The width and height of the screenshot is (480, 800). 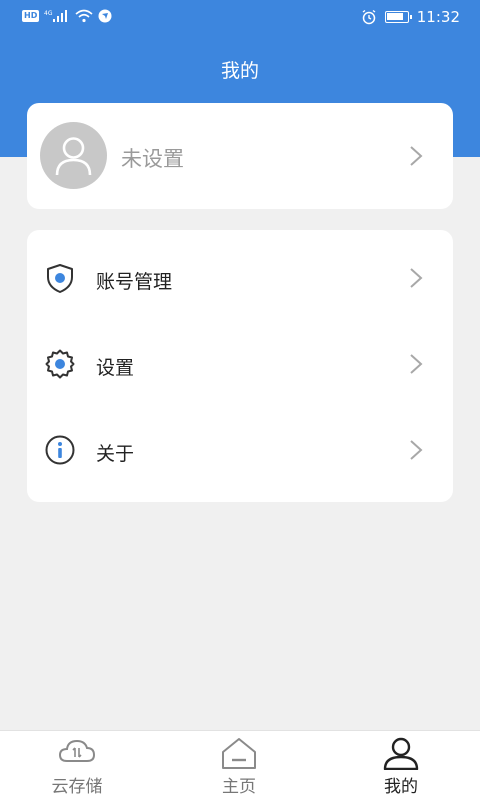 What do you see at coordinates (369, 17) in the screenshot?
I see `alarm-icon` at bounding box center [369, 17].